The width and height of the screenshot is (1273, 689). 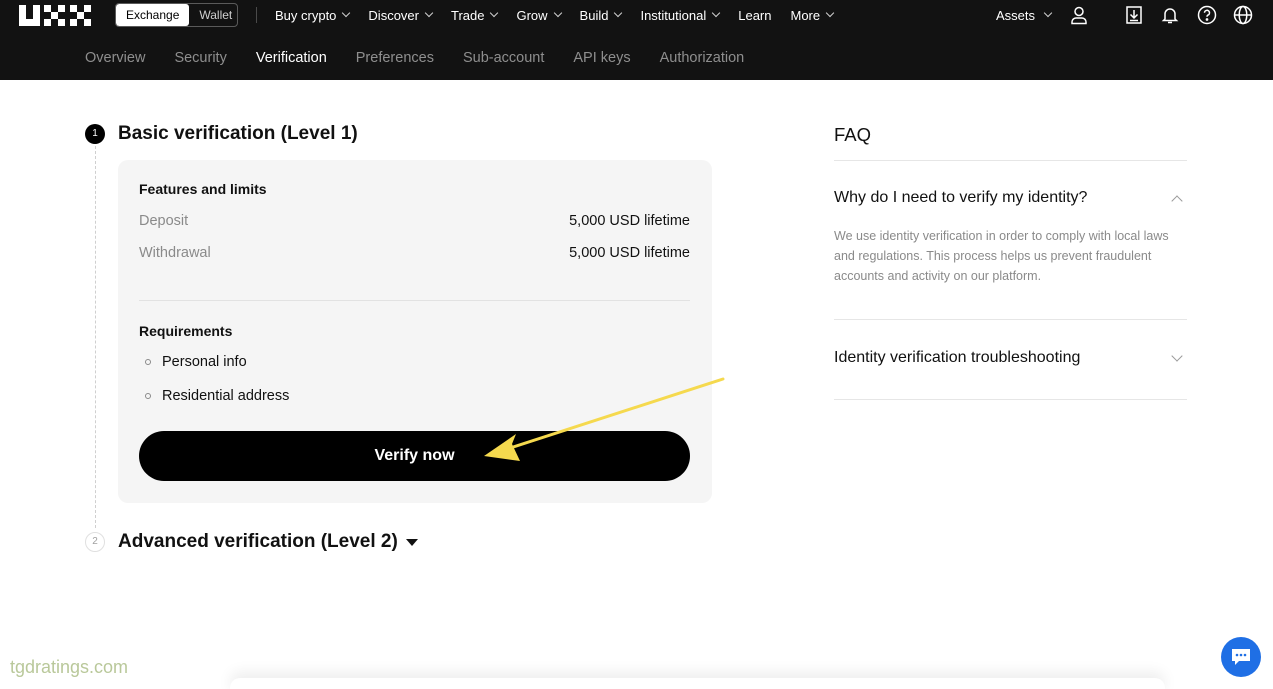 I want to click on nav-more: More, so click(x=812, y=15).